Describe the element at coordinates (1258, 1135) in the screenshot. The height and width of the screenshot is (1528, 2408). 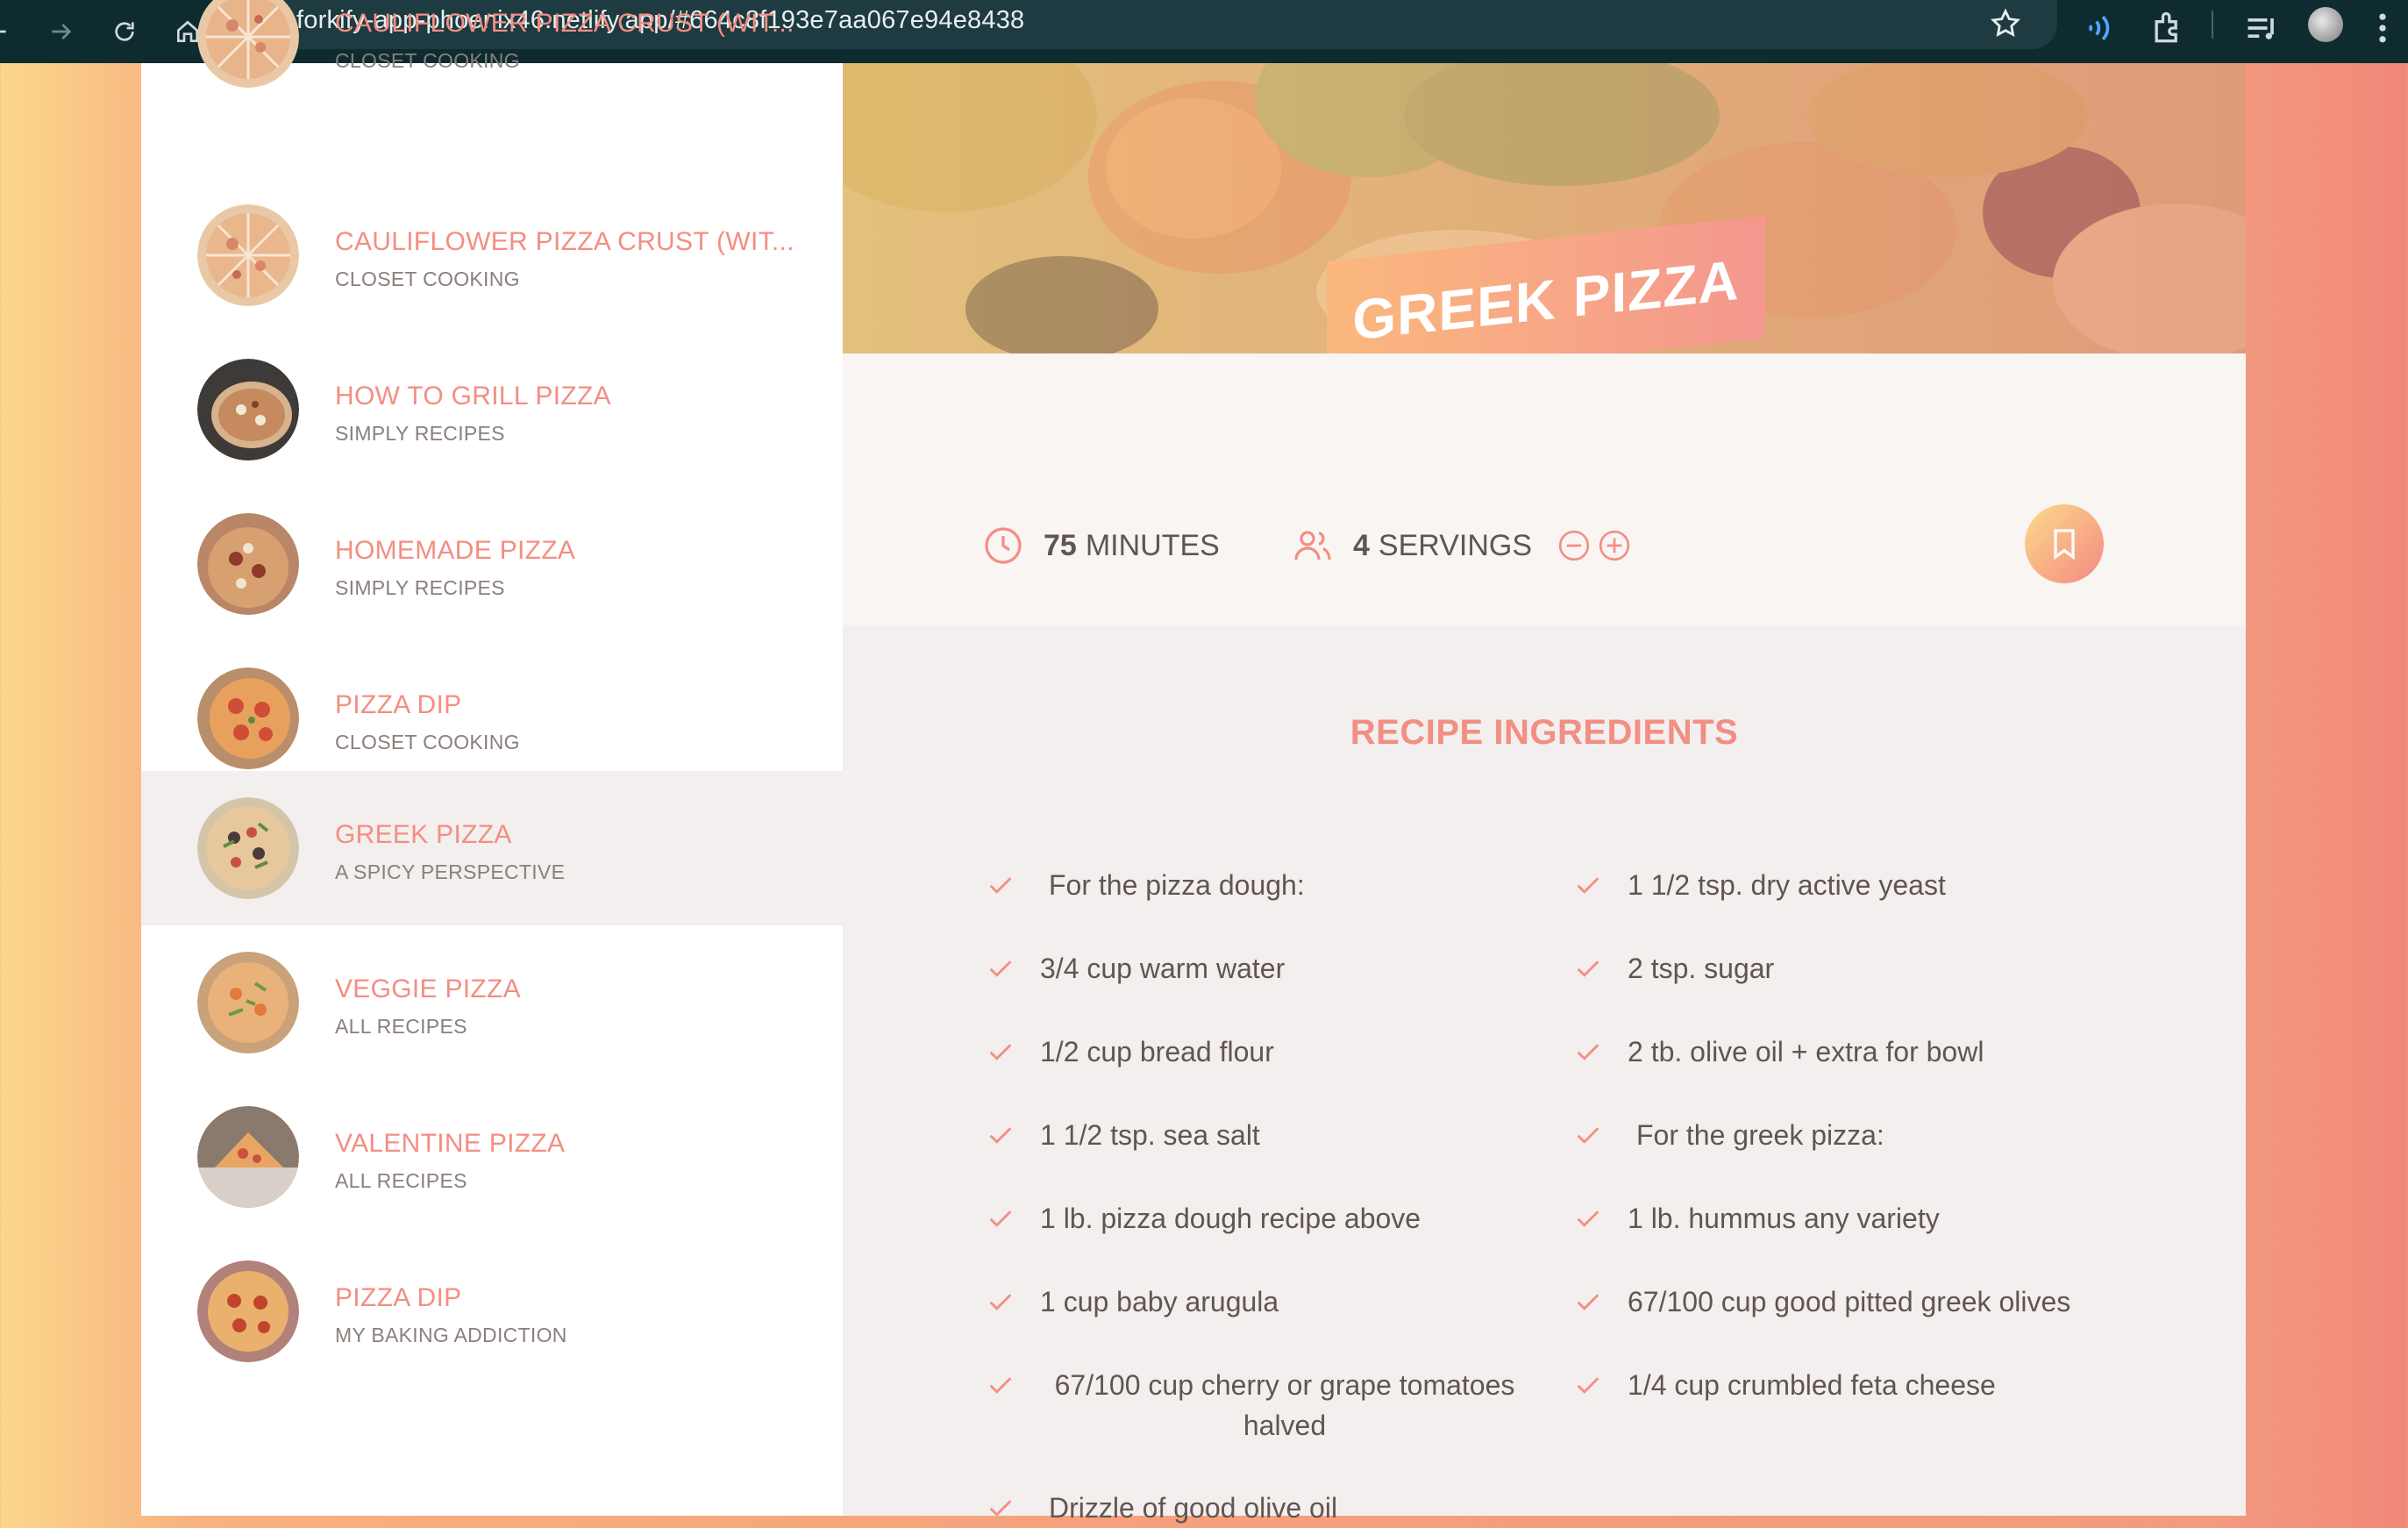
I see `ingredient-item: 1 1/2 tsp. sea salt` at that location.